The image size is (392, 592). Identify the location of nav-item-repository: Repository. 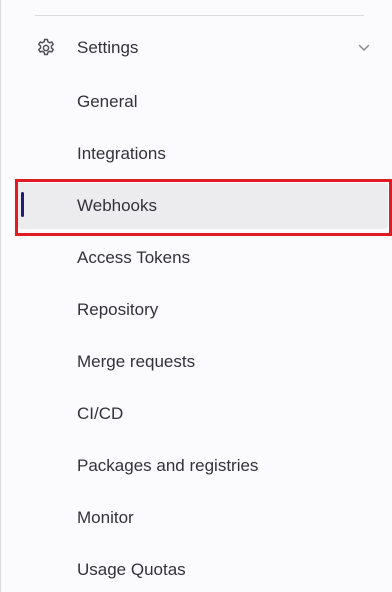
(196, 310).